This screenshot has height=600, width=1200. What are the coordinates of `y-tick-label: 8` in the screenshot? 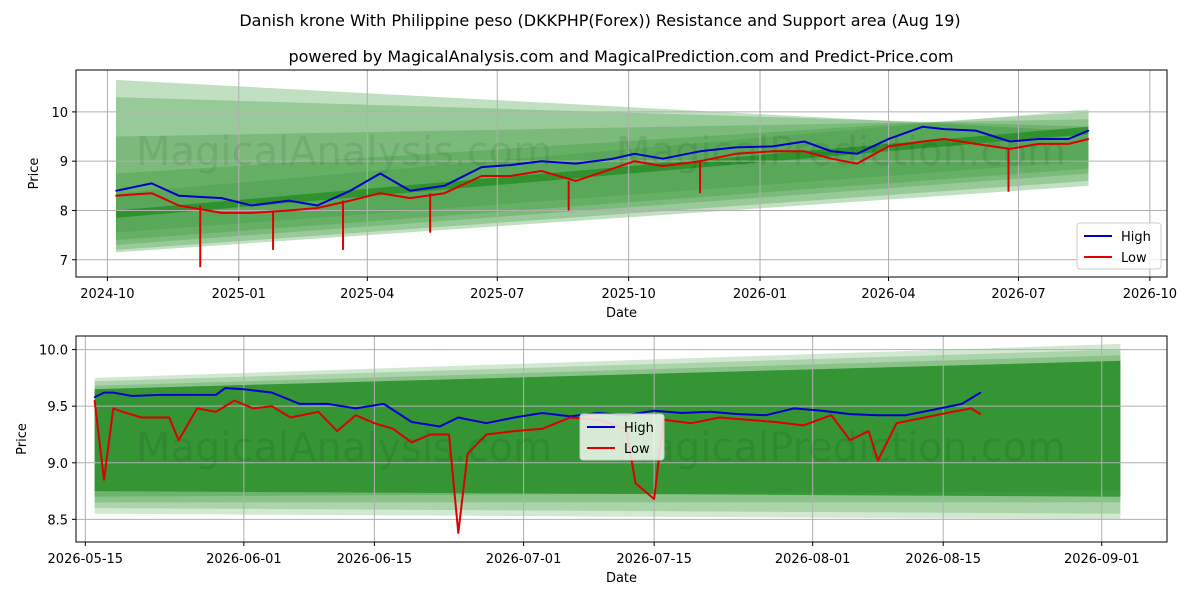 It's located at (64, 211).